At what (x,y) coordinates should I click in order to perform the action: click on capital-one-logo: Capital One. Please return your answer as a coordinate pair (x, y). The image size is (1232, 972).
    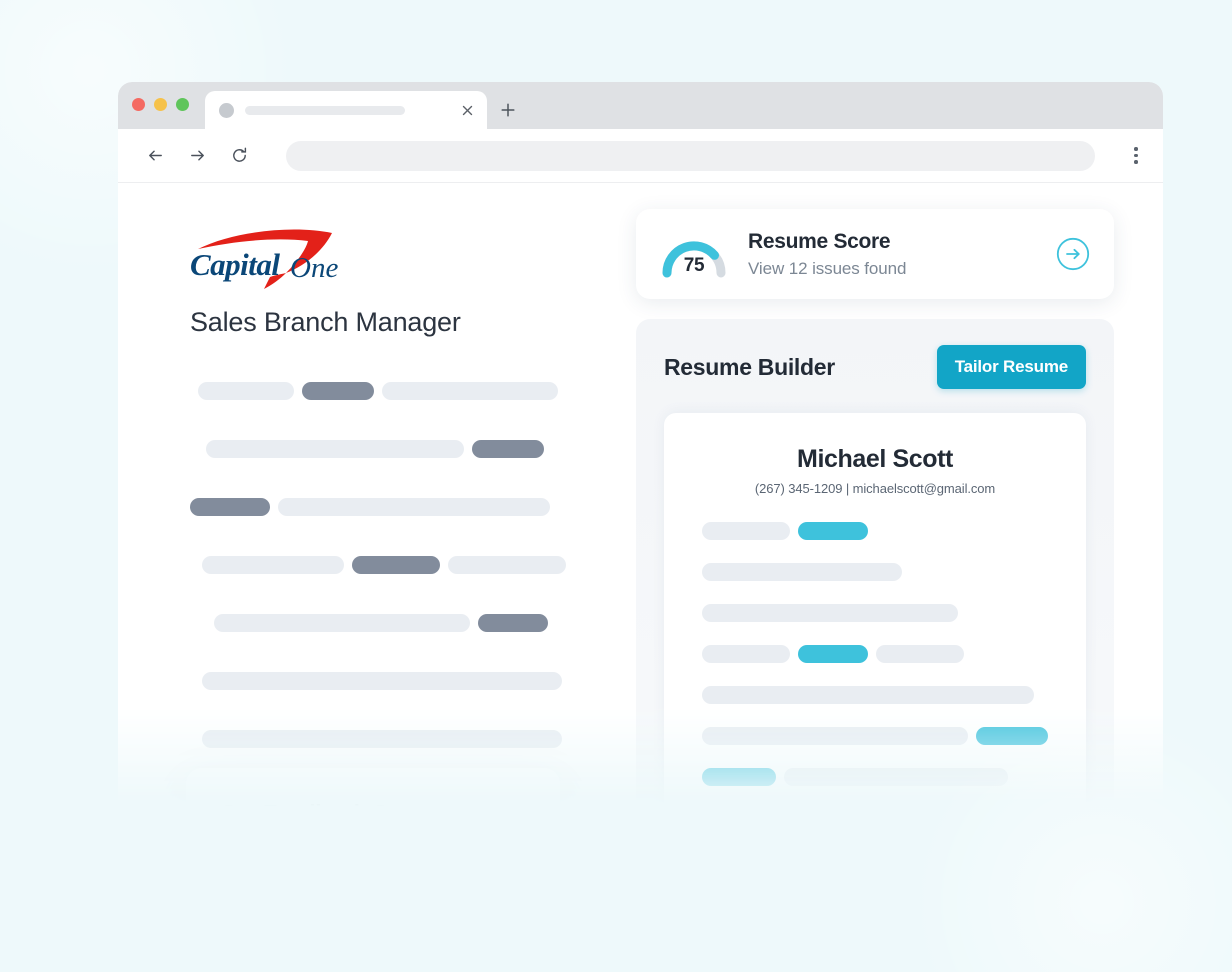
    Looking at the image, I should click on (270, 258).